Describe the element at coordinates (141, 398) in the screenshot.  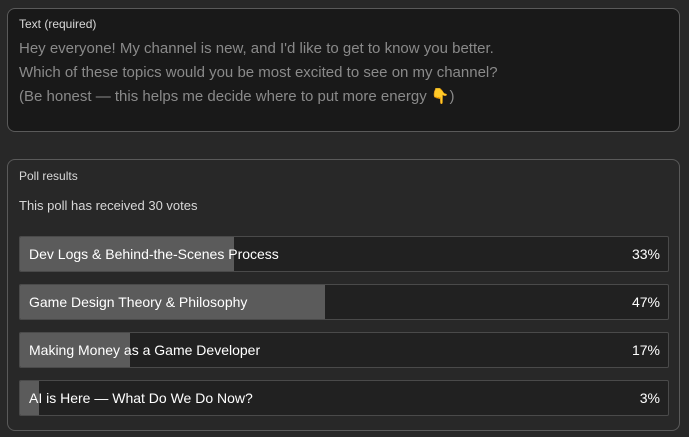
I see `poll-option-label: AI is Here — What Do We Do Now?` at that location.